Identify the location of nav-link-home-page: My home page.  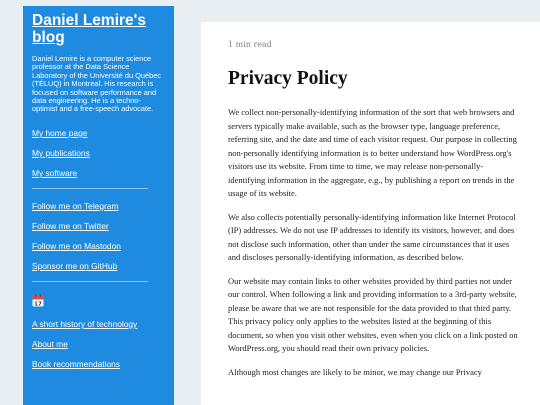
(99, 133).